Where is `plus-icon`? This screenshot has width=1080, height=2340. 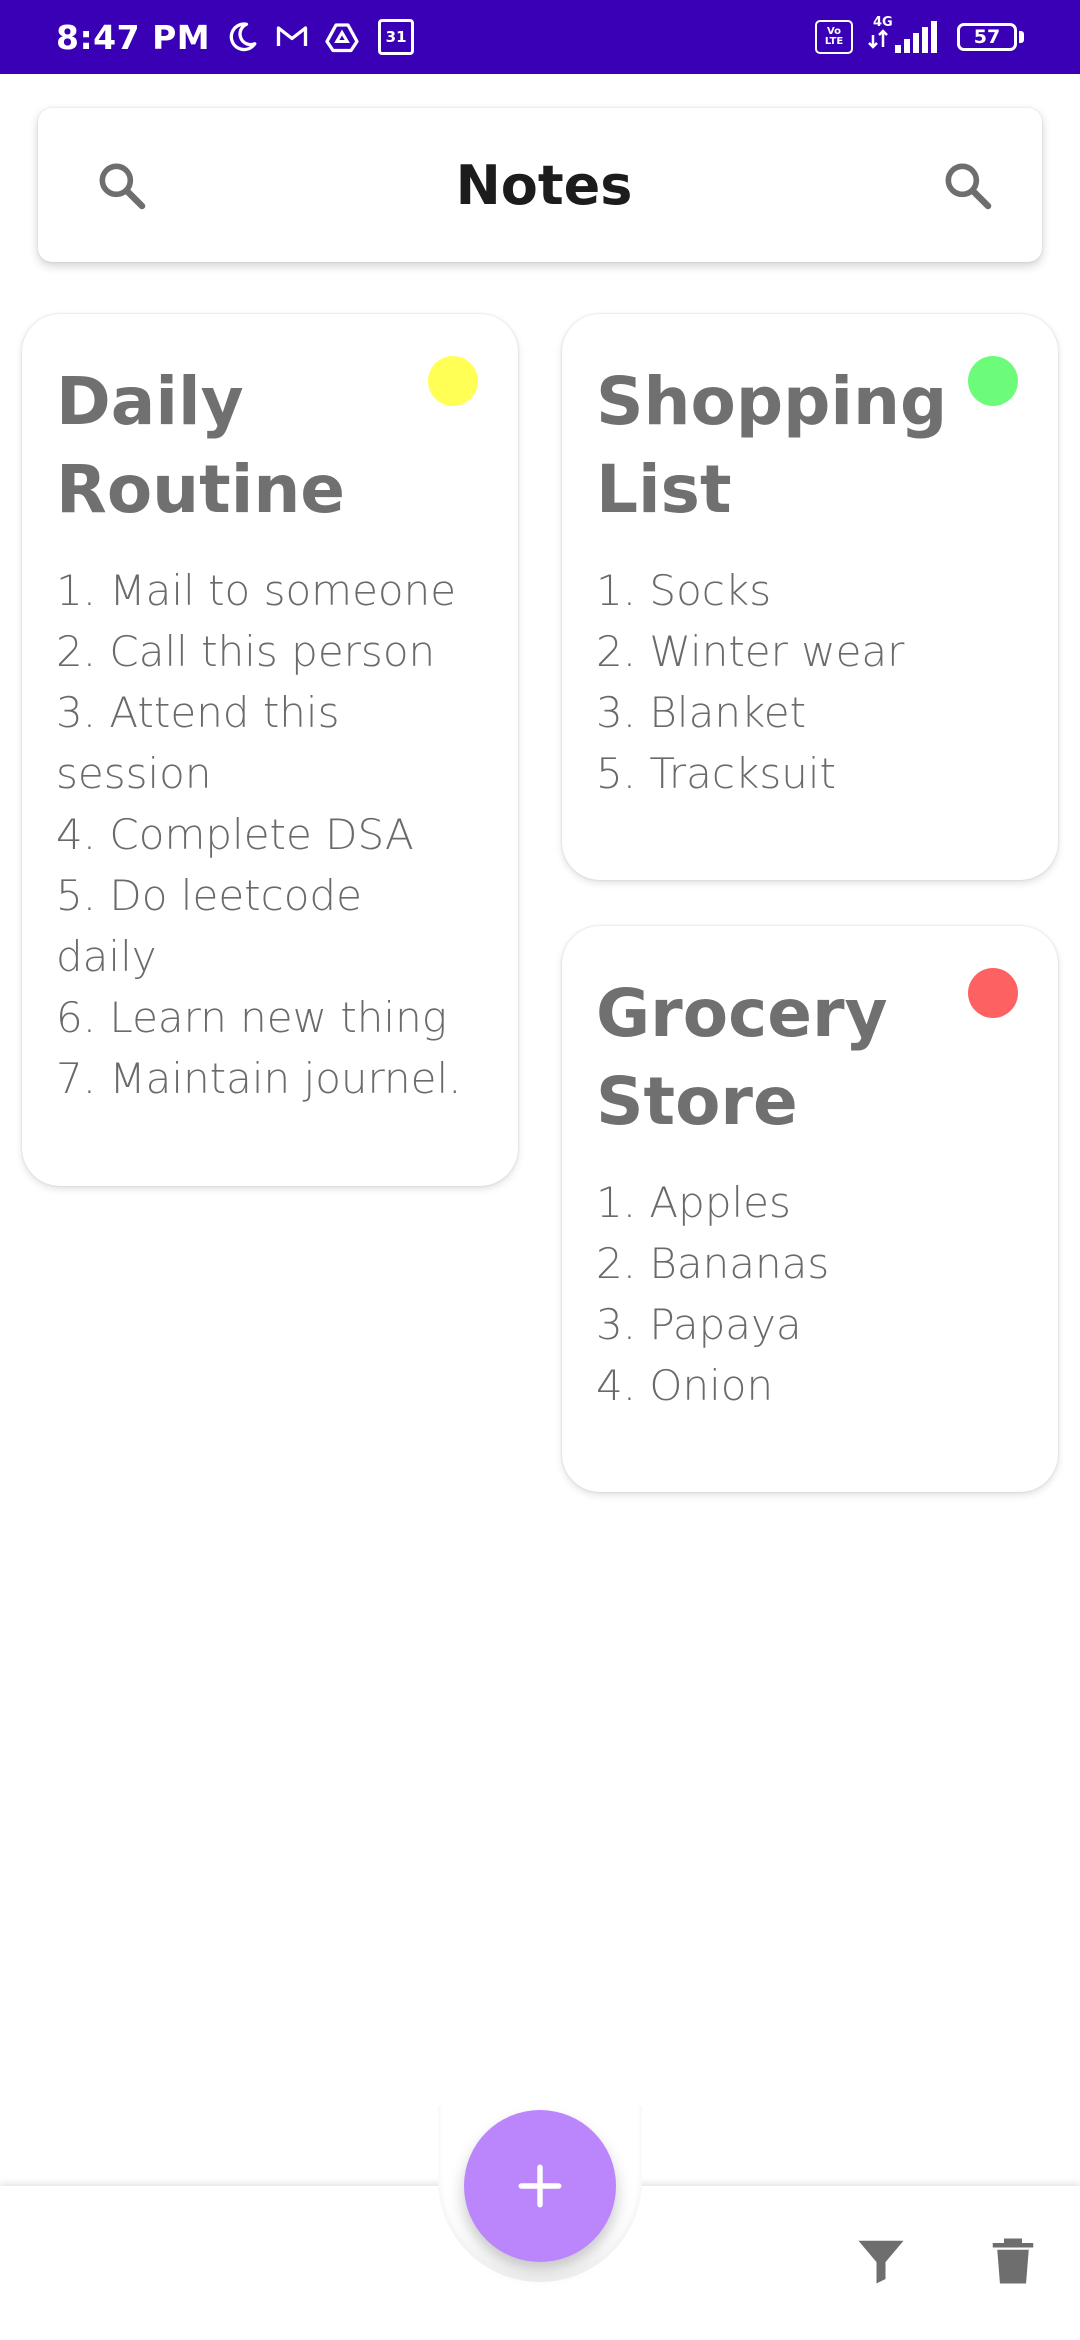 plus-icon is located at coordinates (540, 2186).